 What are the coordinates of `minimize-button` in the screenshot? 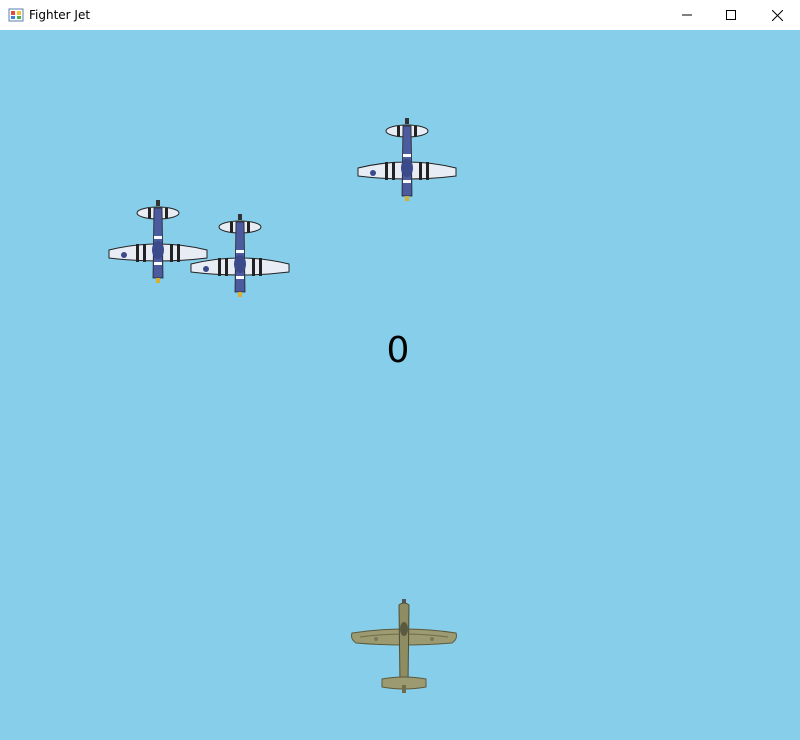 It's located at (687, 15).